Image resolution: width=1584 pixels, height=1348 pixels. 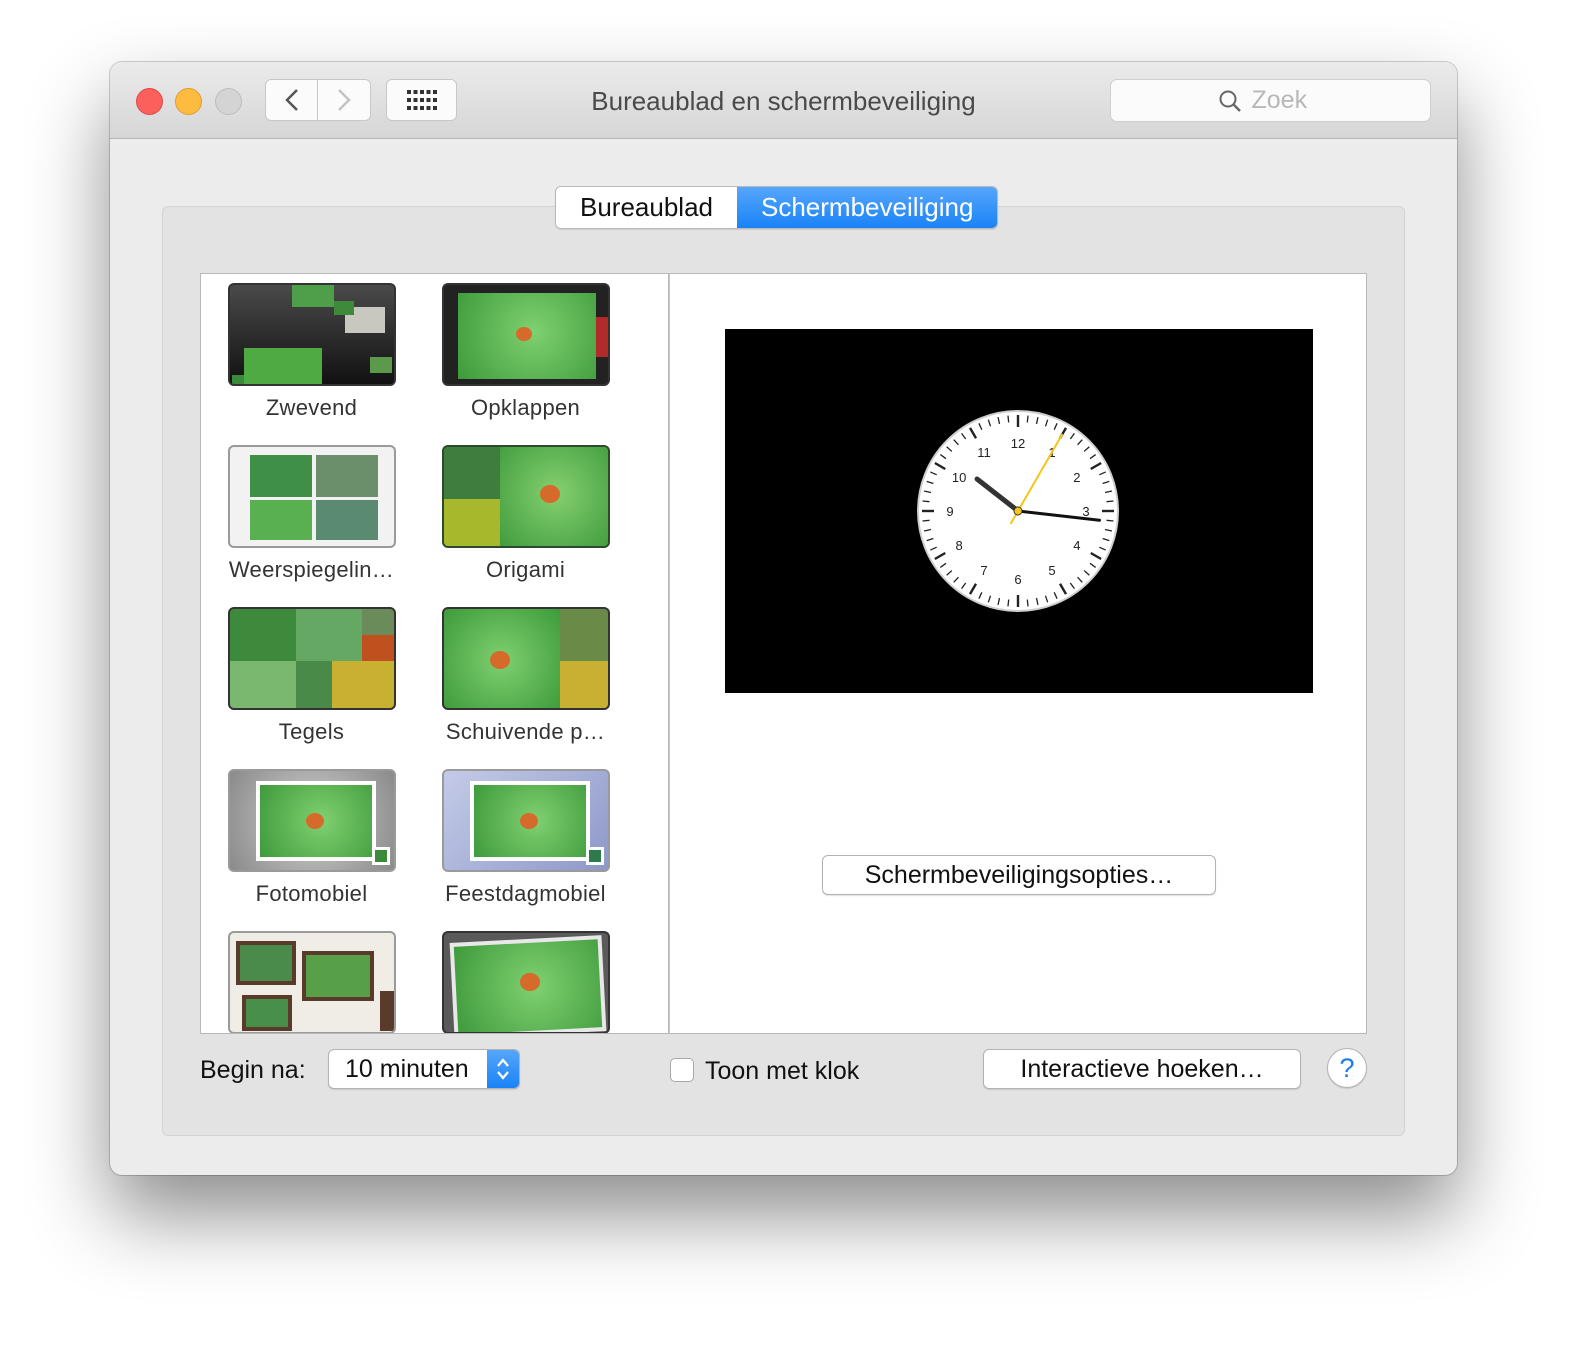 What do you see at coordinates (1286, 100) in the screenshot?
I see `search-input` at bounding box center [1286, 100].